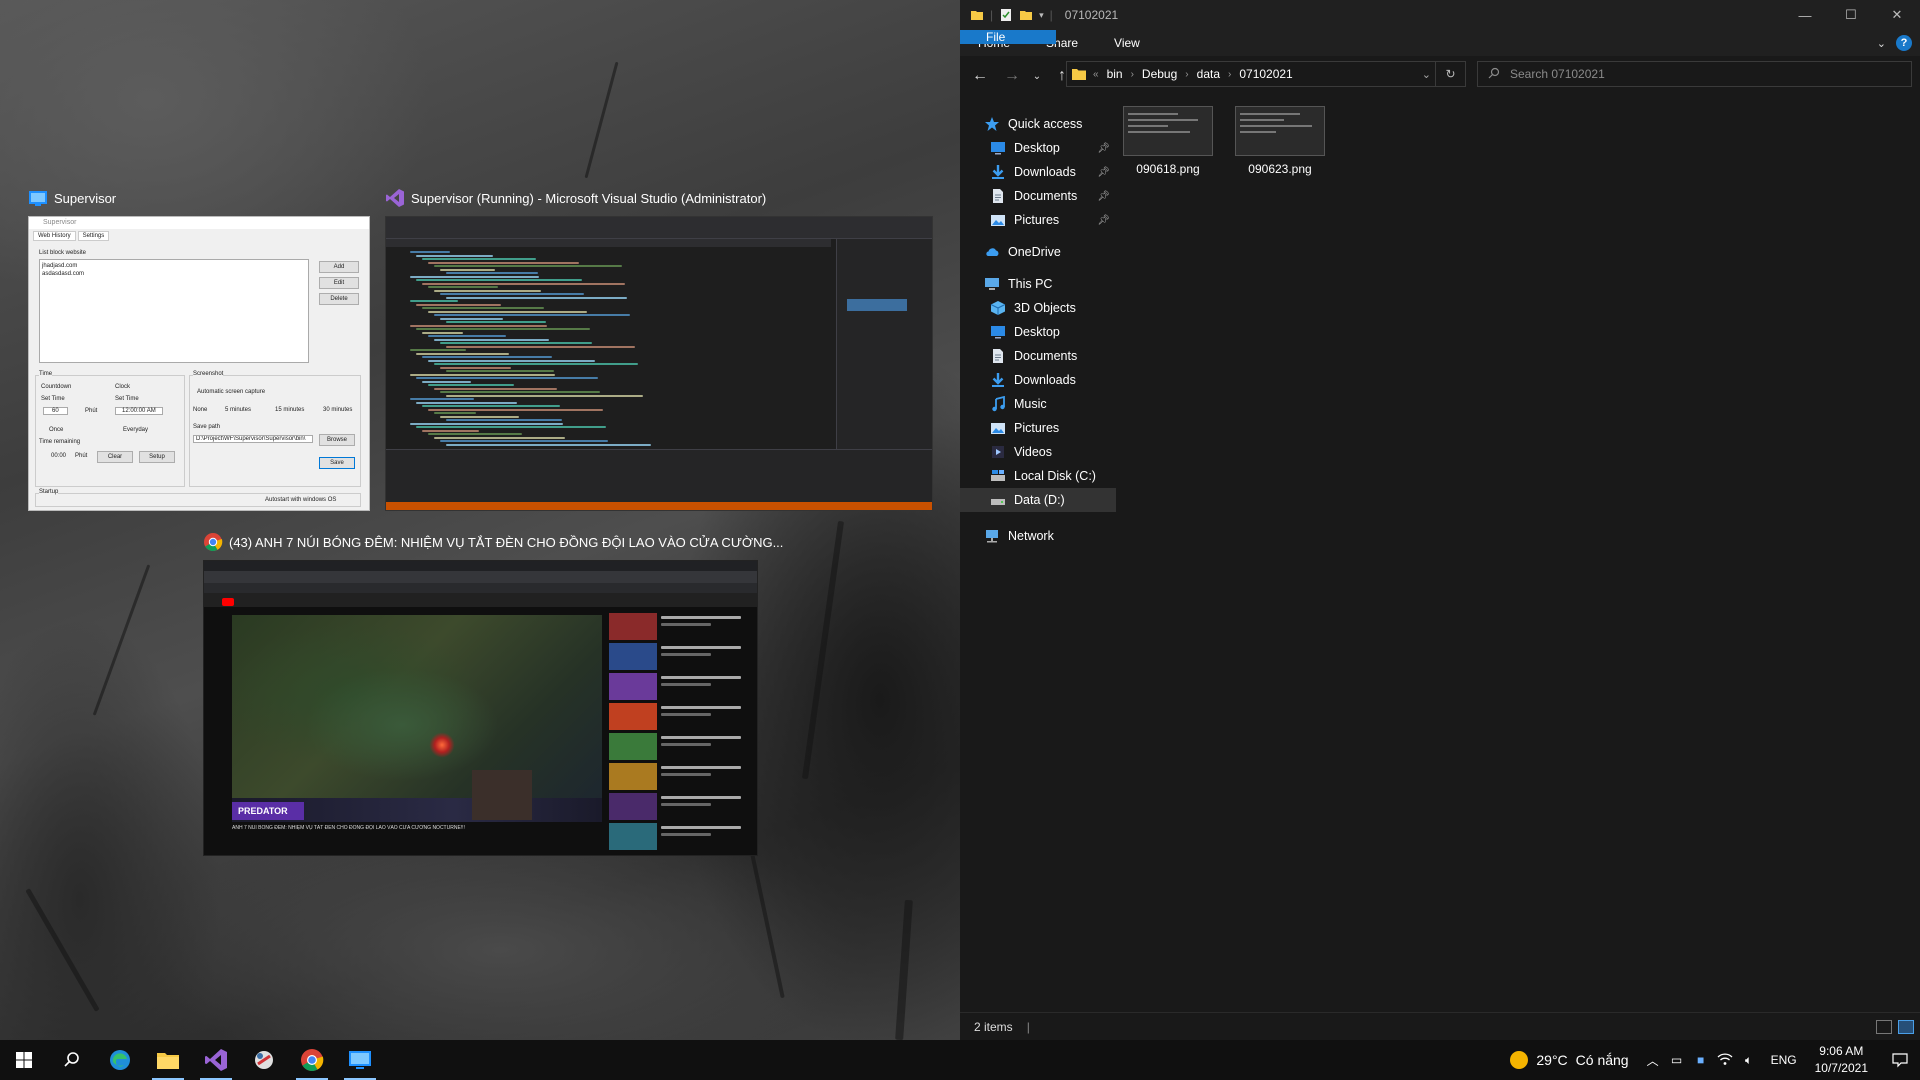 The width and height of the screenshot is (1920, 1080). What do you see at coordinates (1749, 1060) in the screenshot?
I see `volume-icon: 🔈︎` at bounding box center [1749, 1060].